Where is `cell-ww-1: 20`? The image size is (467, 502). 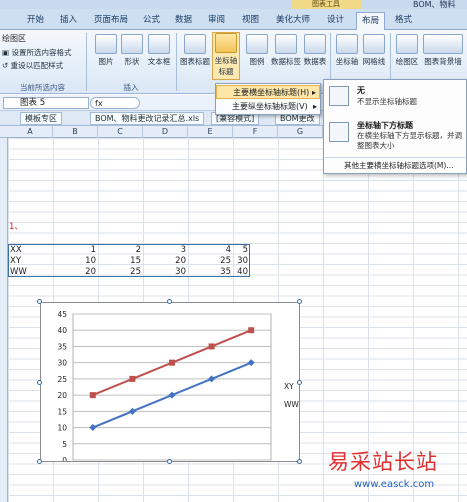 cell-ww-1: 20 is located at coordinates (75, 272).